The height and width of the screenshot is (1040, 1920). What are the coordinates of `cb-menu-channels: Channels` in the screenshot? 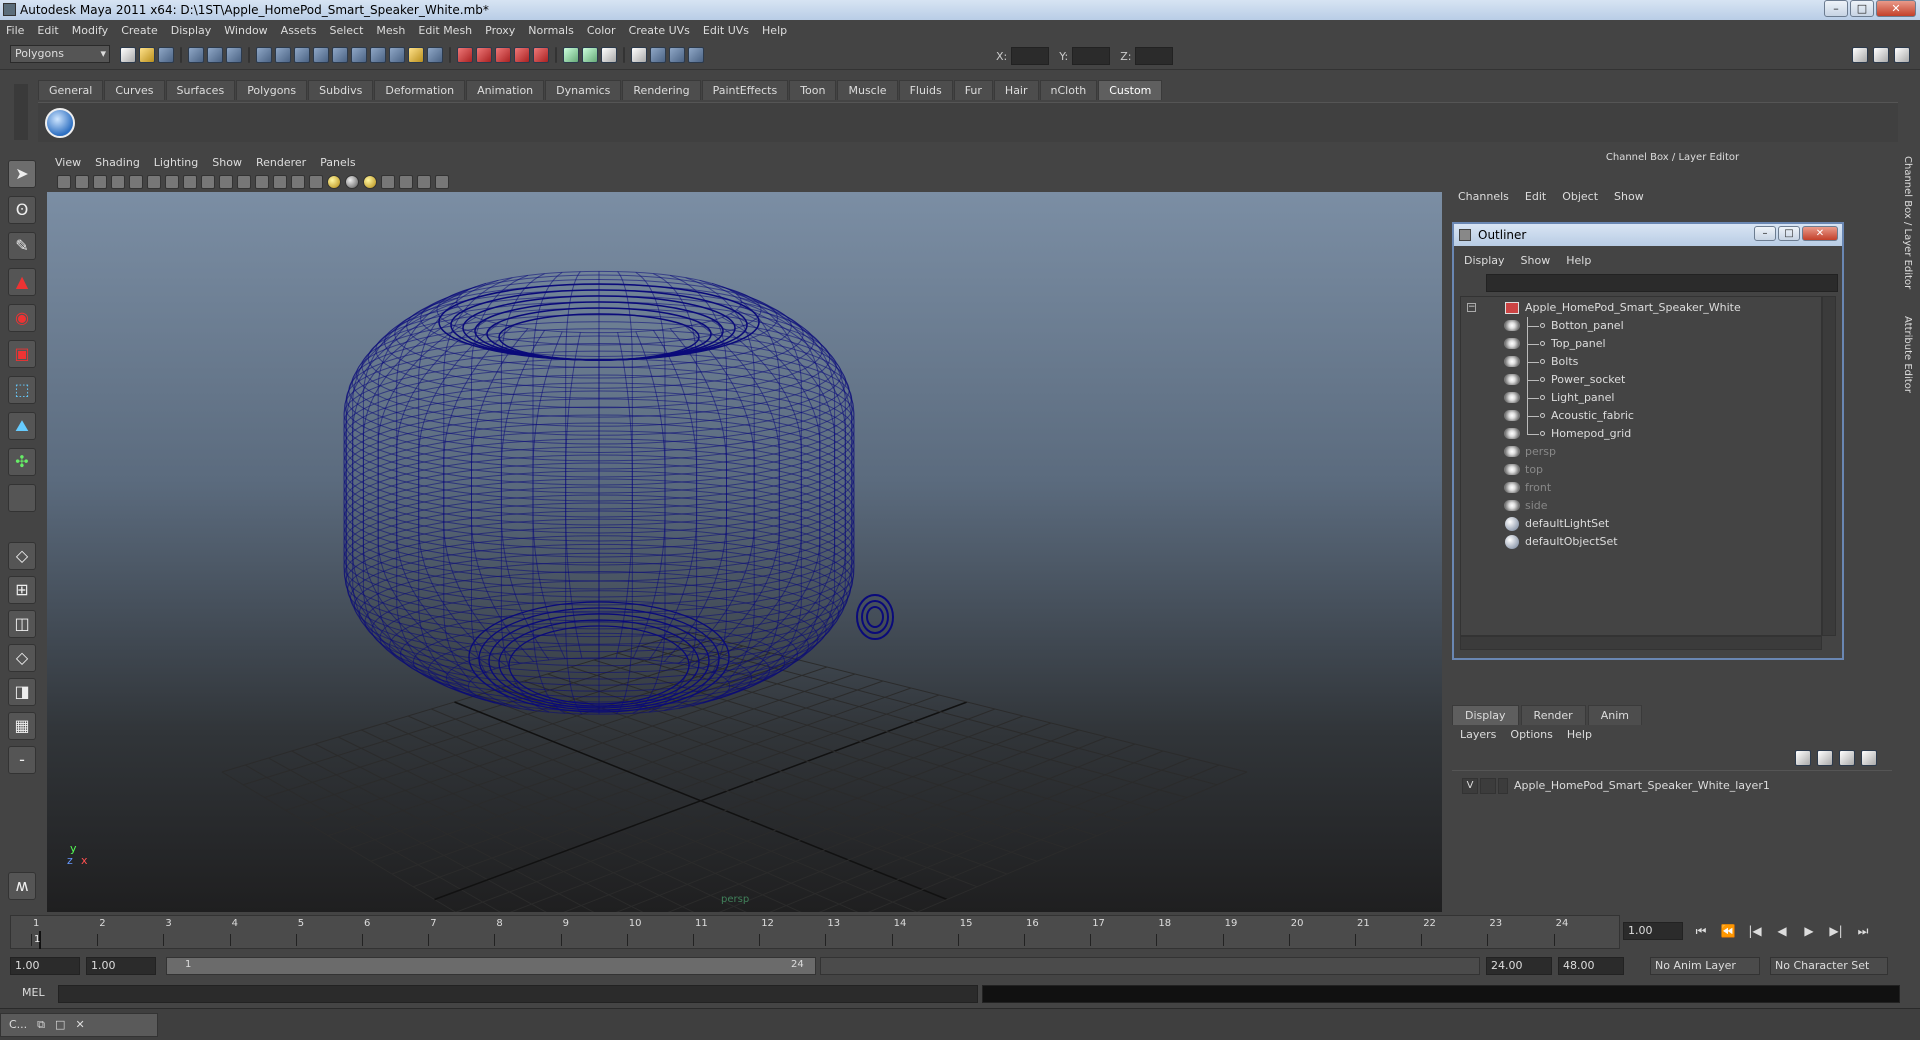 It's located at (1483, 196).